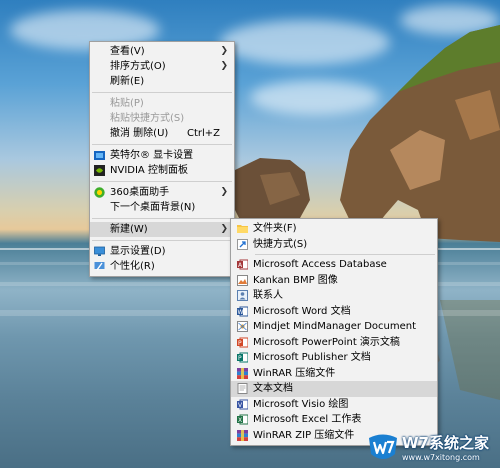  I want to click on new-access-database-item: A Microsoft Access Database, so click(334, 265).